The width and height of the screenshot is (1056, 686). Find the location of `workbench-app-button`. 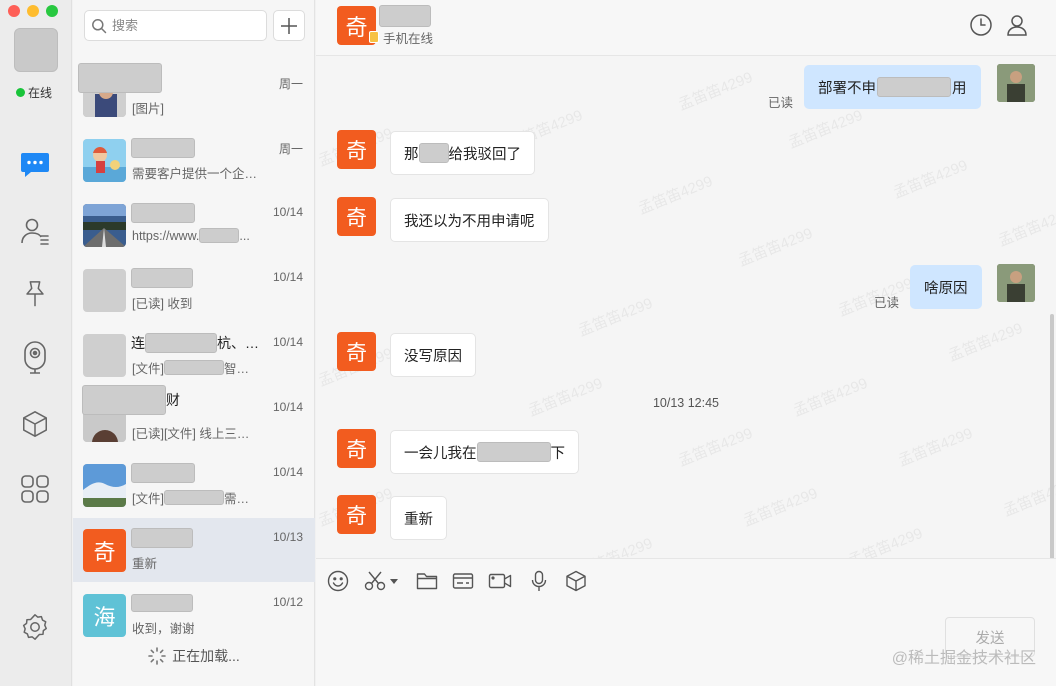

workbench-app-button is located at coordinates (576, 581).